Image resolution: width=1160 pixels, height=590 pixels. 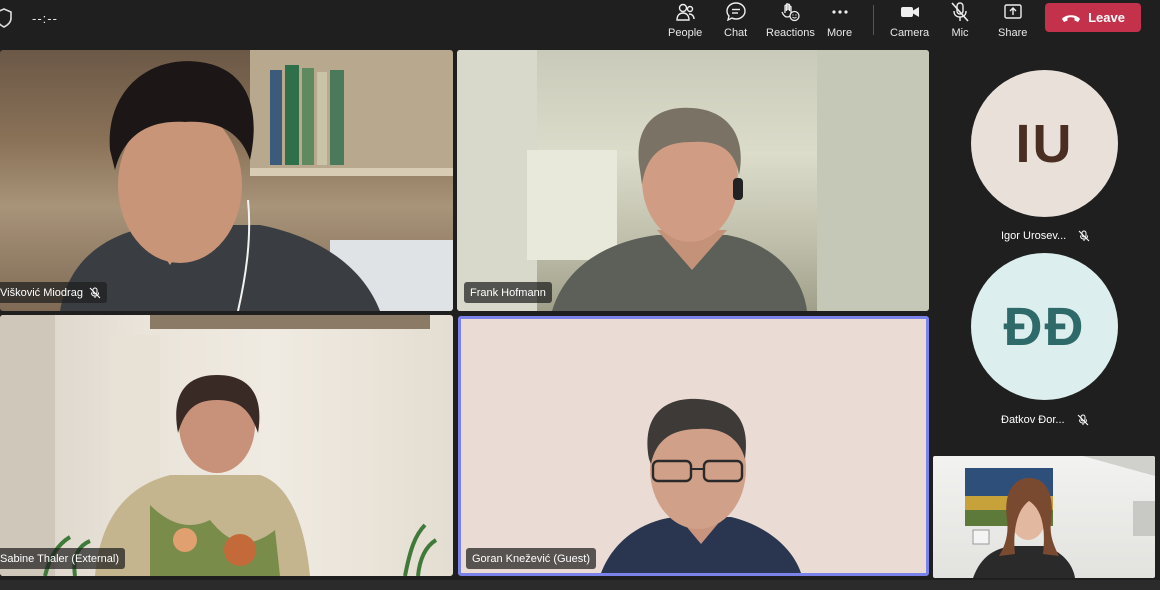 What do you see at coordinates (839, 12) in the screenshot?
I see `more-dots-icon` at bounding box center [839, 12].